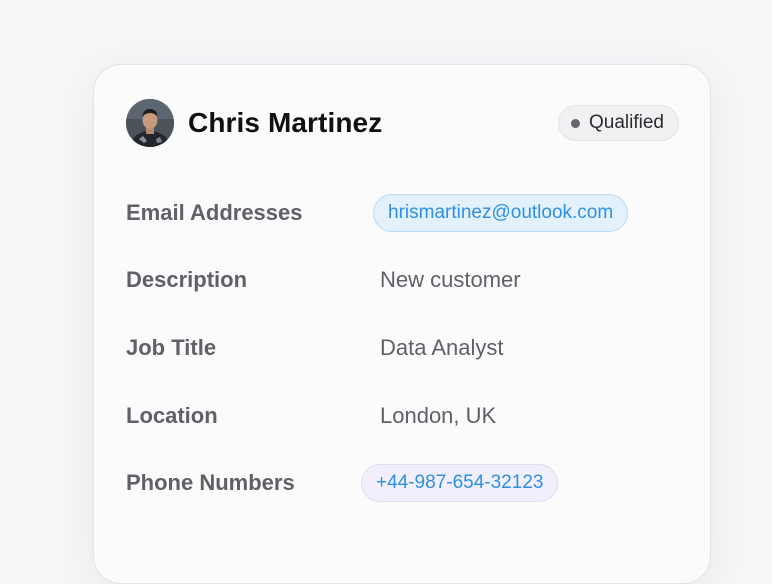 This screenshot has width=772, height=584. Describe the element at coordinates (171, 347) in the screenshot. I see `field-label-job-title: Job Title` at that location.